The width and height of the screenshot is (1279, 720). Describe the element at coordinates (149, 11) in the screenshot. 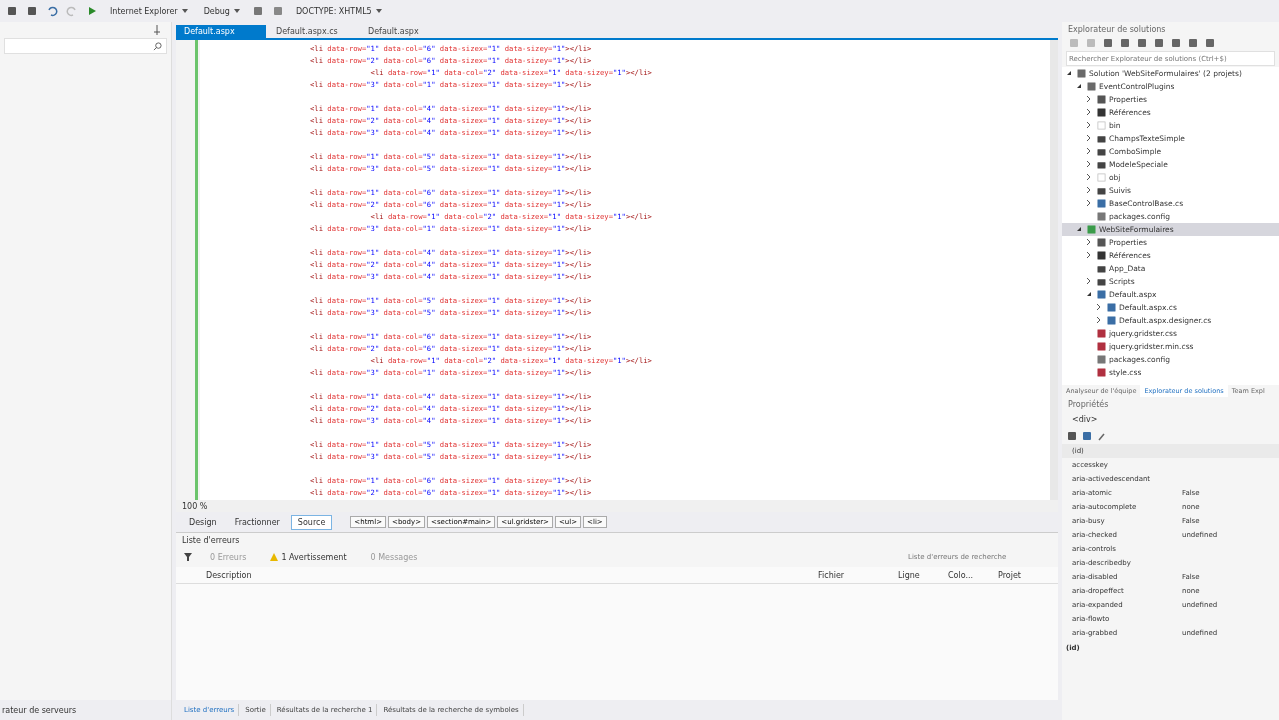

I see `browser-dropdown: Internet Explorer` at that location.